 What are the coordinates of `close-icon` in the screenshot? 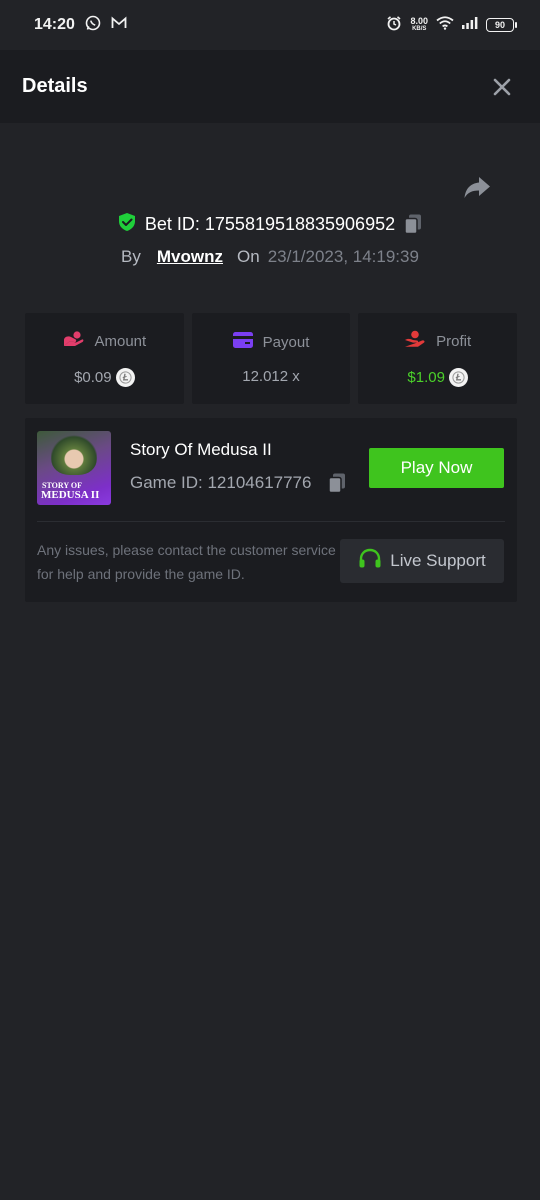 It's located at (502, 86).